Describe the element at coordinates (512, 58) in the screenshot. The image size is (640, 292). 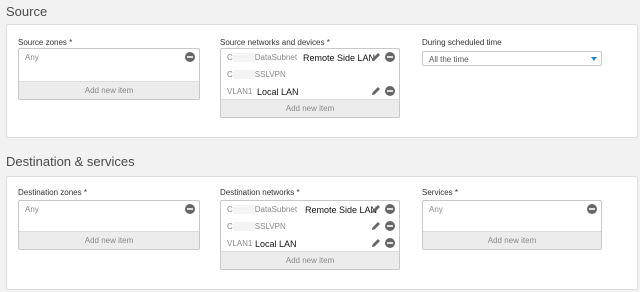
I see `schedule-select: All the time` at that location.